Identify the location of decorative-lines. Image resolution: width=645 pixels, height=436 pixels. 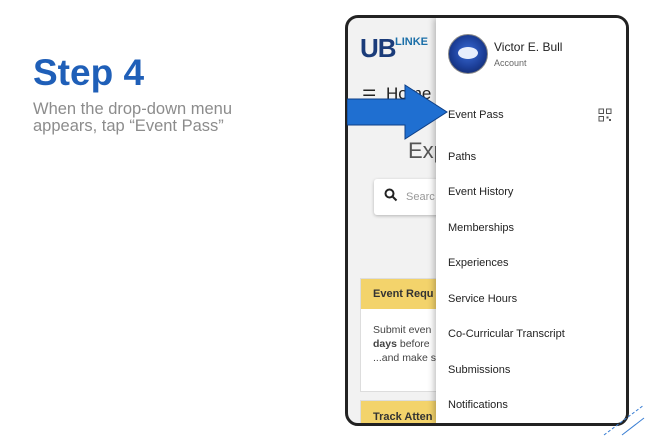
(624, 420).